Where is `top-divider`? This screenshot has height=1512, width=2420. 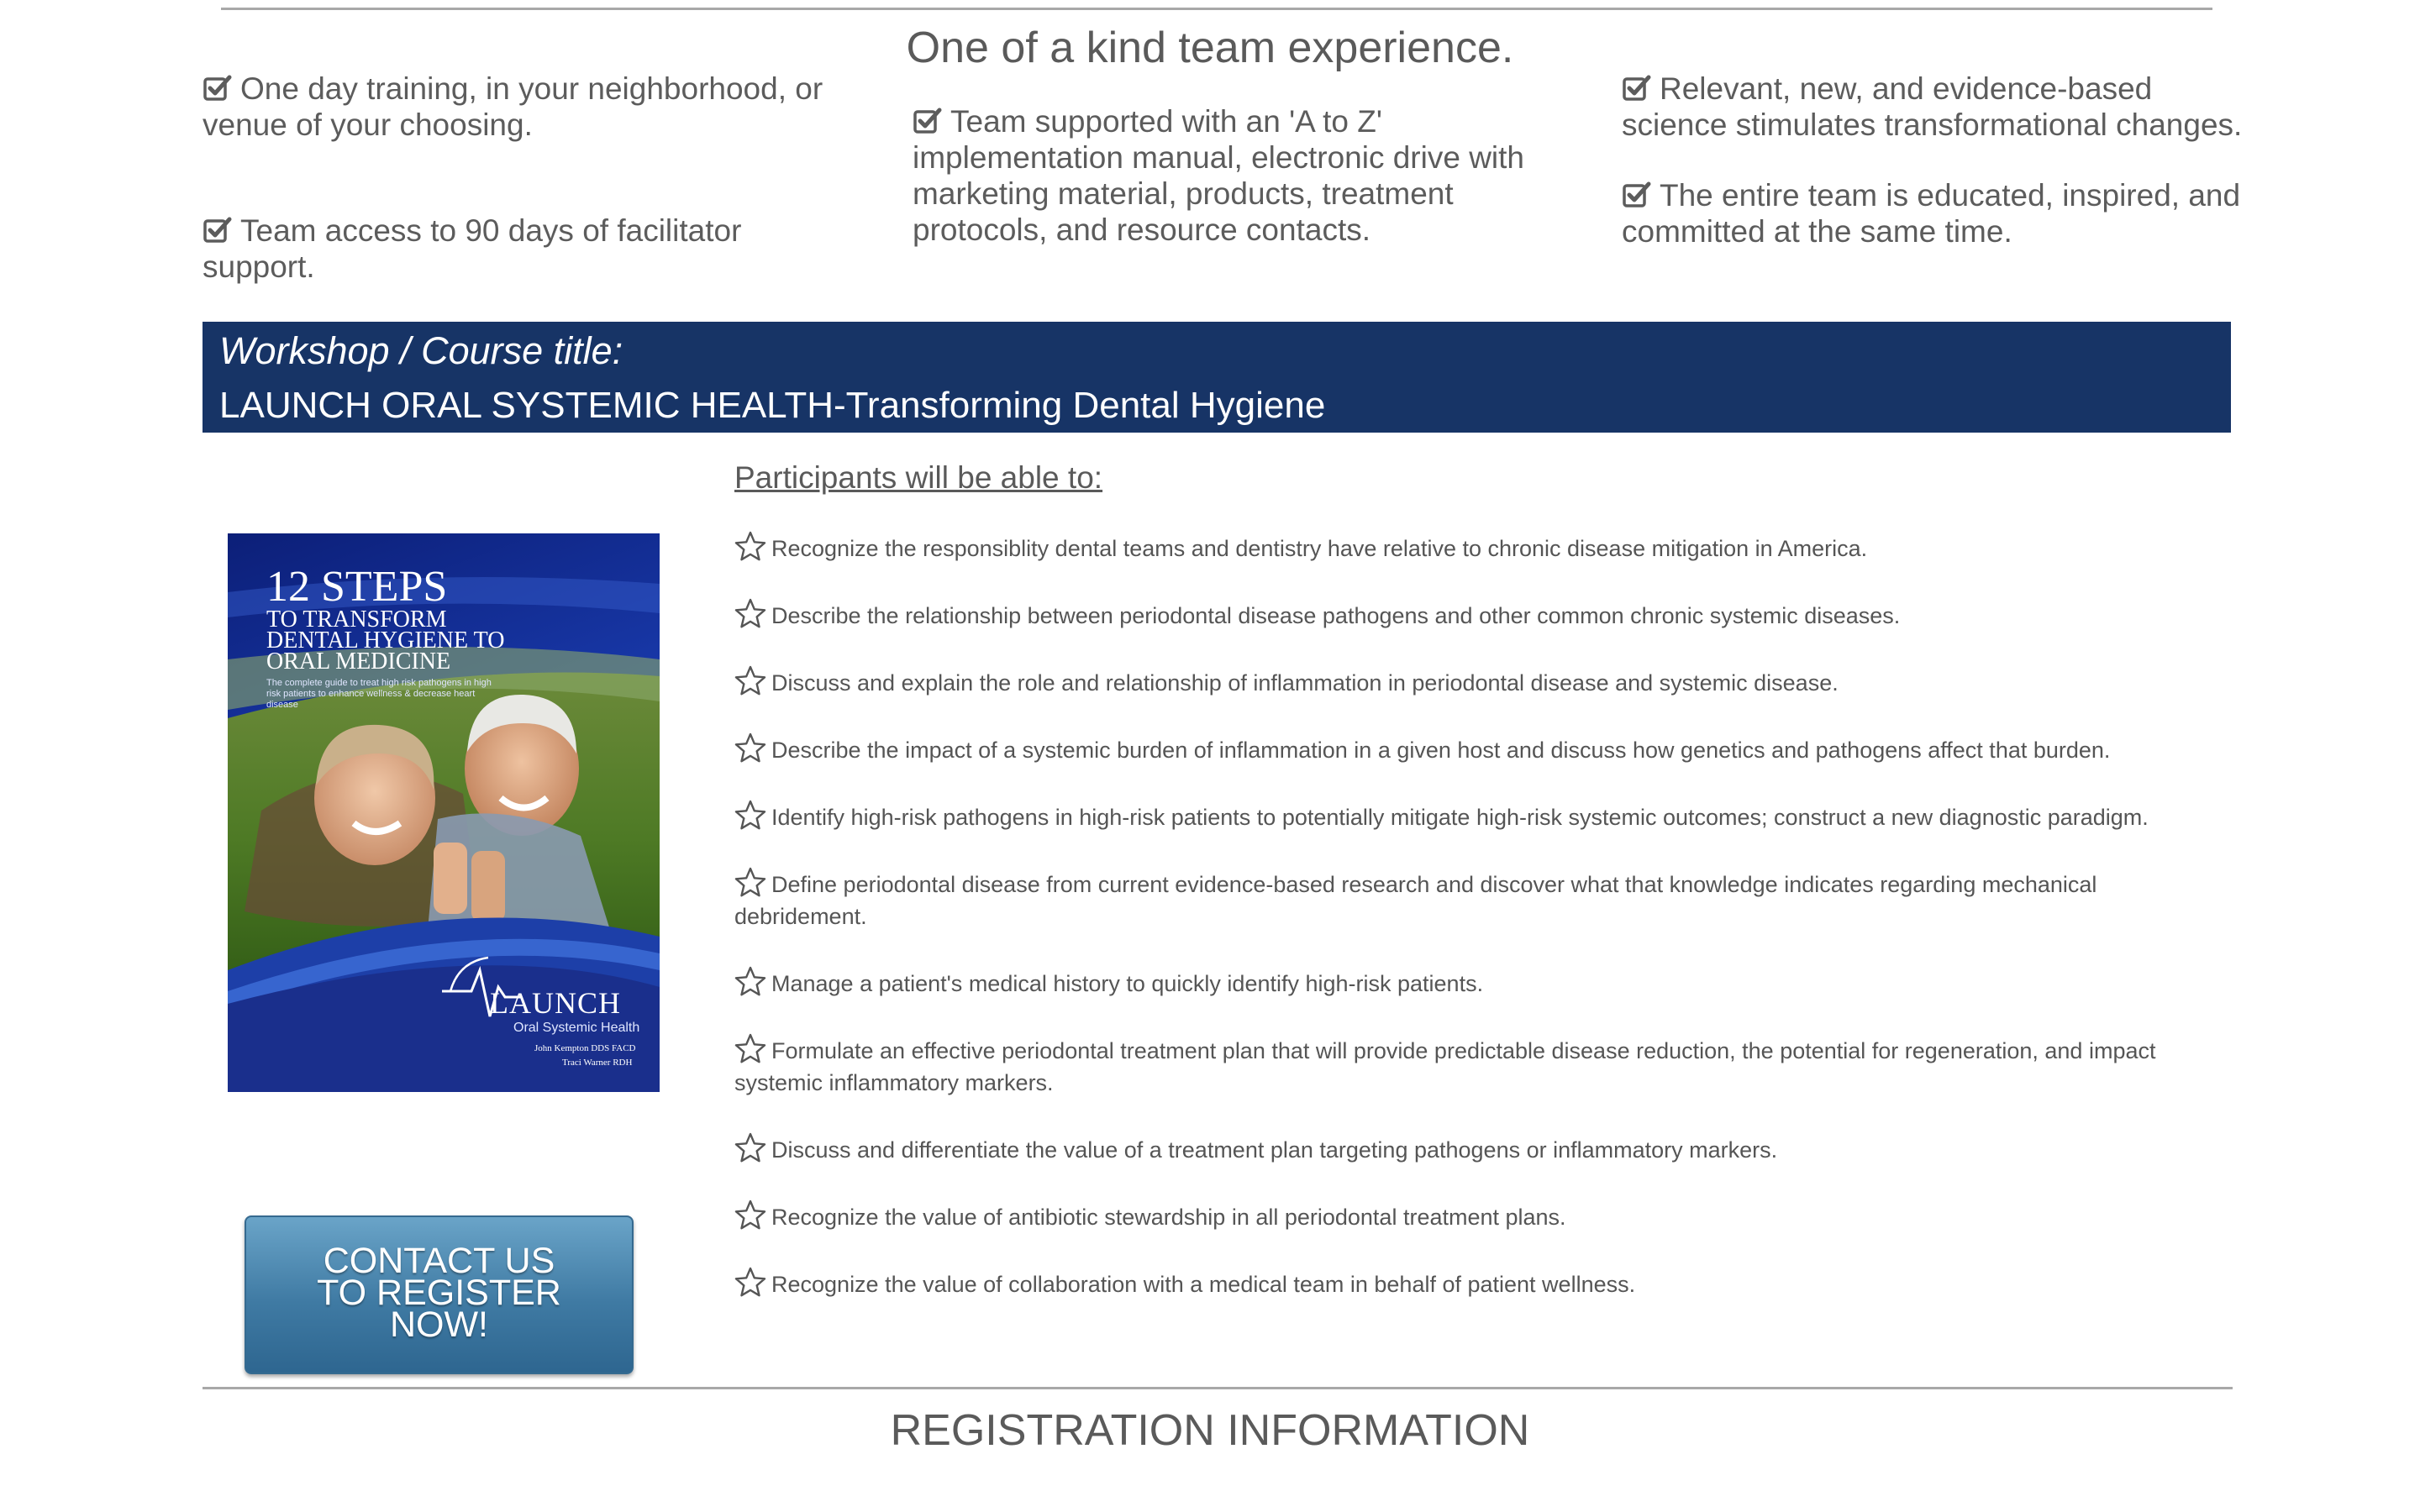 top-divider is located at coordinates (1216, 9).